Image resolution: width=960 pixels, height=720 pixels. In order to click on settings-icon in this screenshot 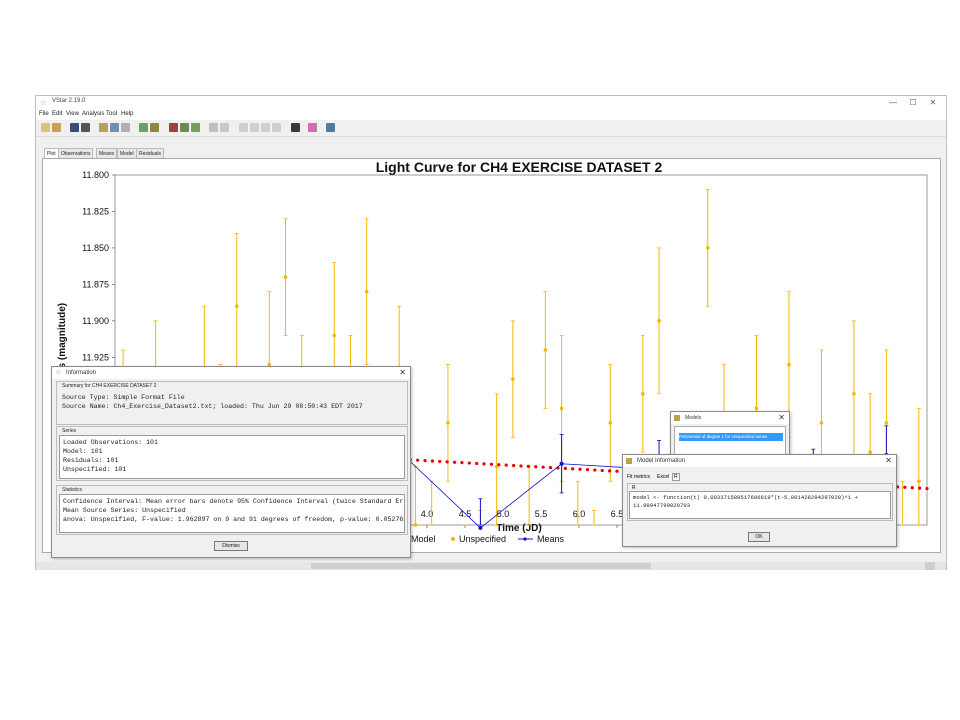, I will do `click(125, 127)`.